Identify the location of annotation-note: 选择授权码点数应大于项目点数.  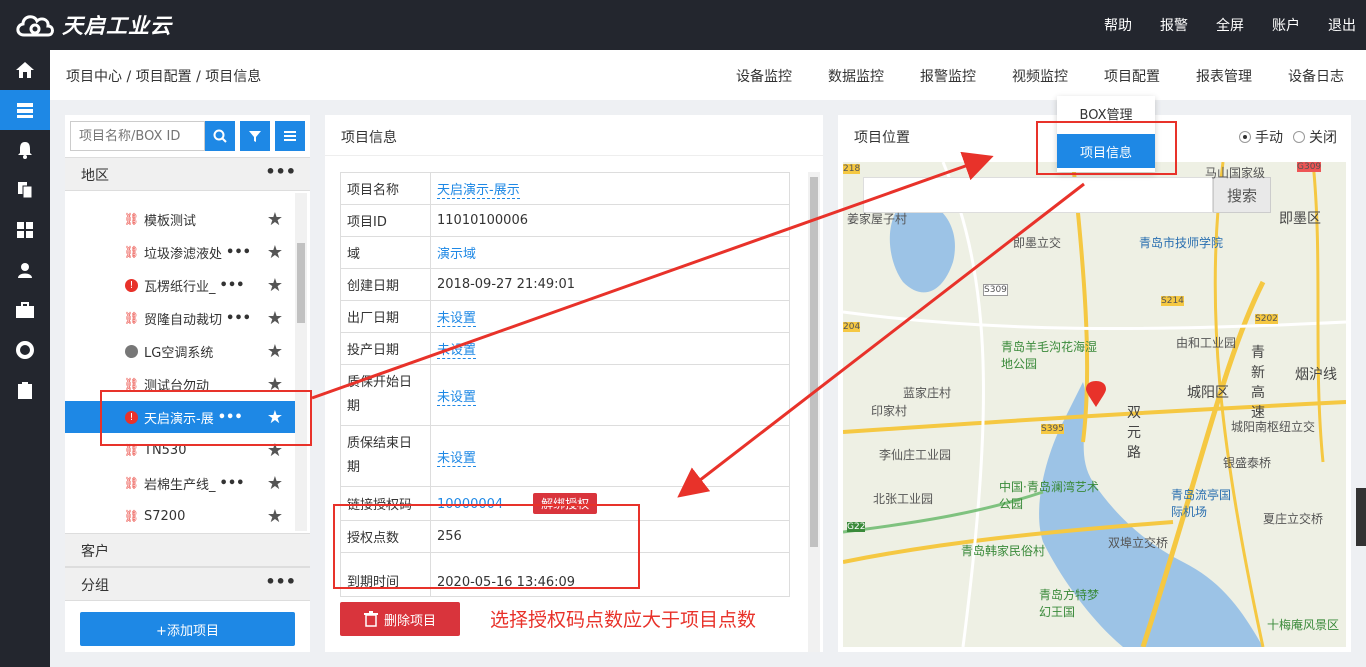
(623, 620).